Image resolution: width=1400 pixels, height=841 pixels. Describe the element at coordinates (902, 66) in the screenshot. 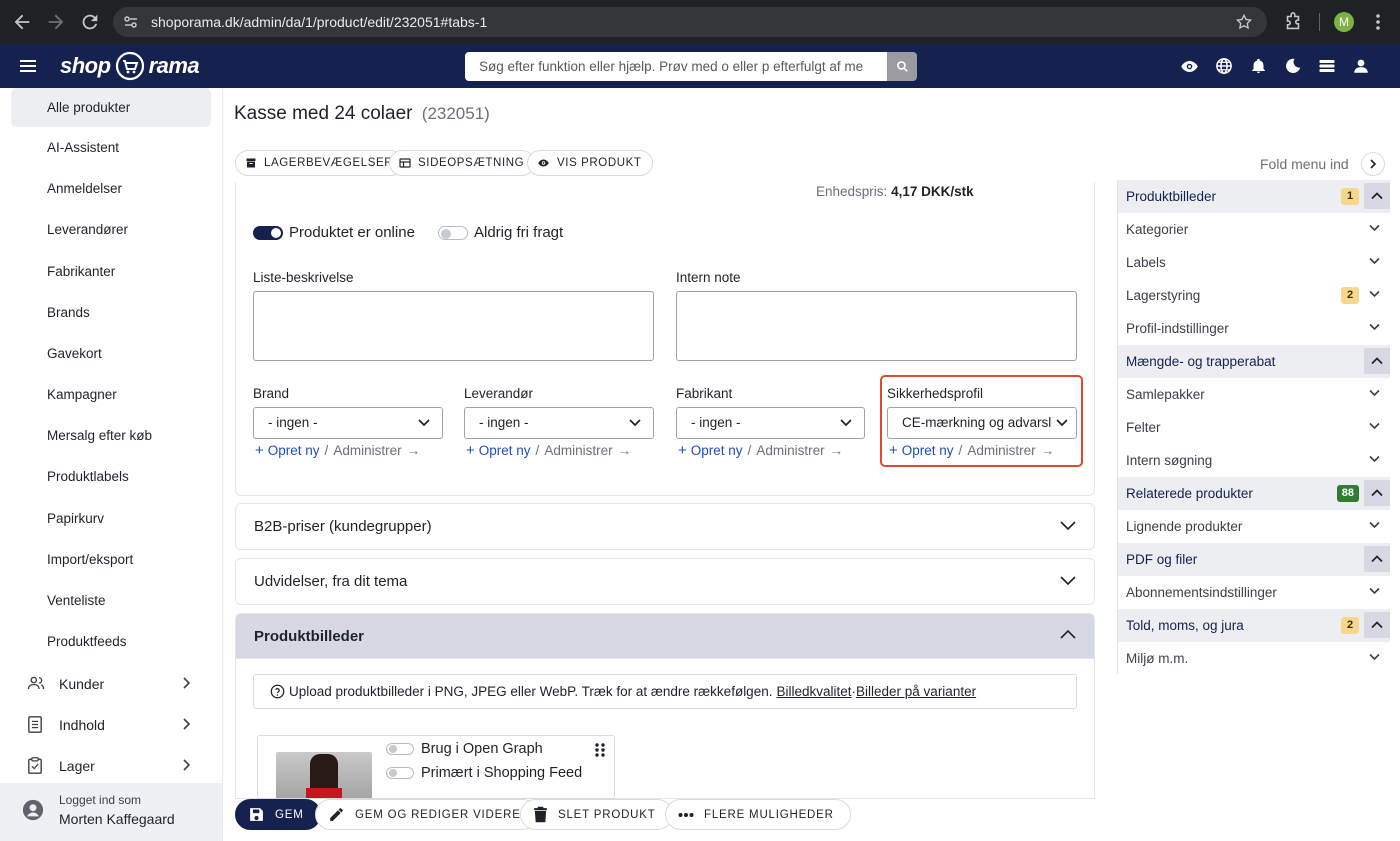

I see `search-button` at that location.